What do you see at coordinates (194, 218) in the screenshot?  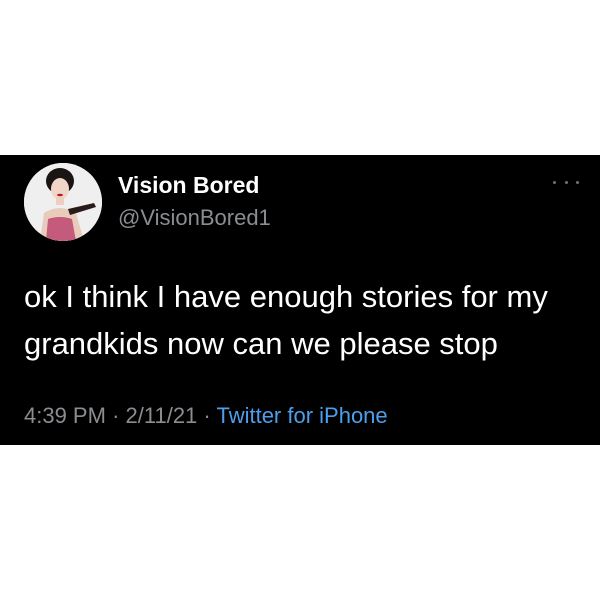 I see `user-handle: @VisionBored1` at bounding box center [194, 218].